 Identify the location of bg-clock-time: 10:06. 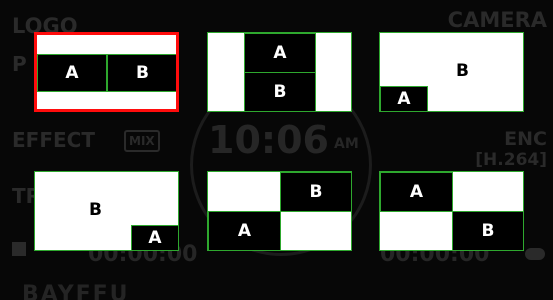
(268, 140).